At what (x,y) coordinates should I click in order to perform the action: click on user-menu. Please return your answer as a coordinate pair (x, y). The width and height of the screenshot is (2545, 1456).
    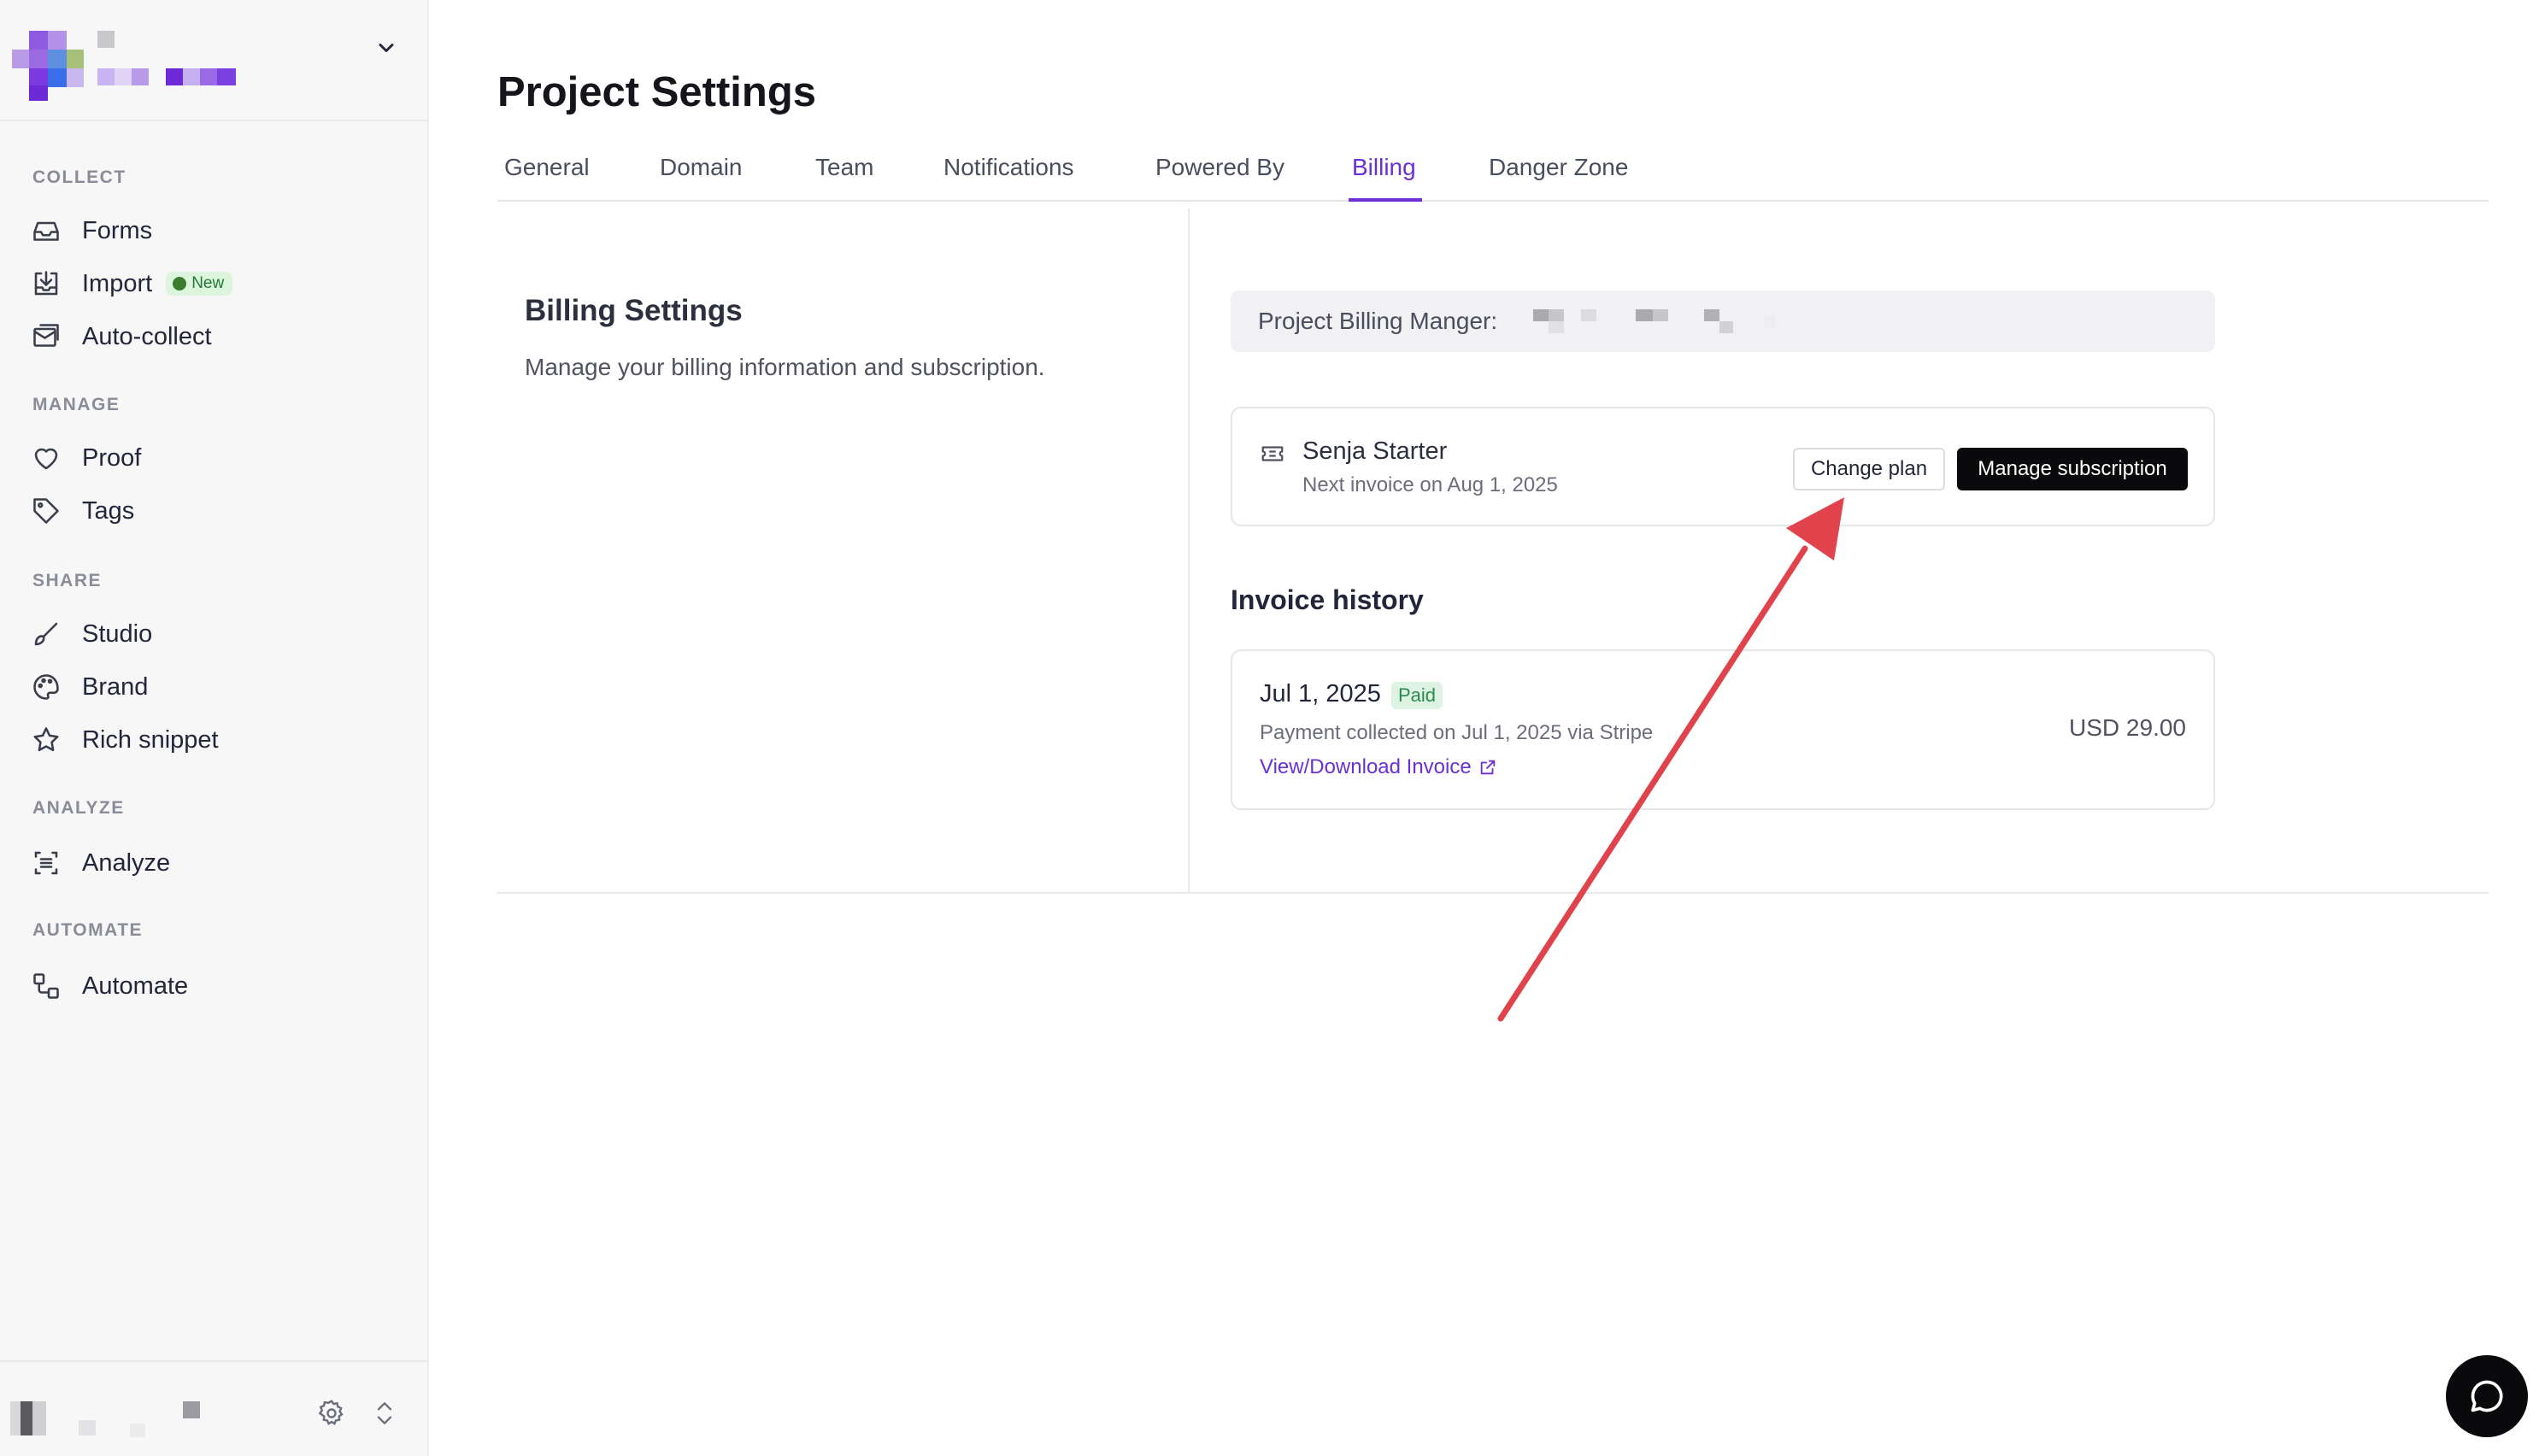
    Looking at the image, I should click on (213, 1408).